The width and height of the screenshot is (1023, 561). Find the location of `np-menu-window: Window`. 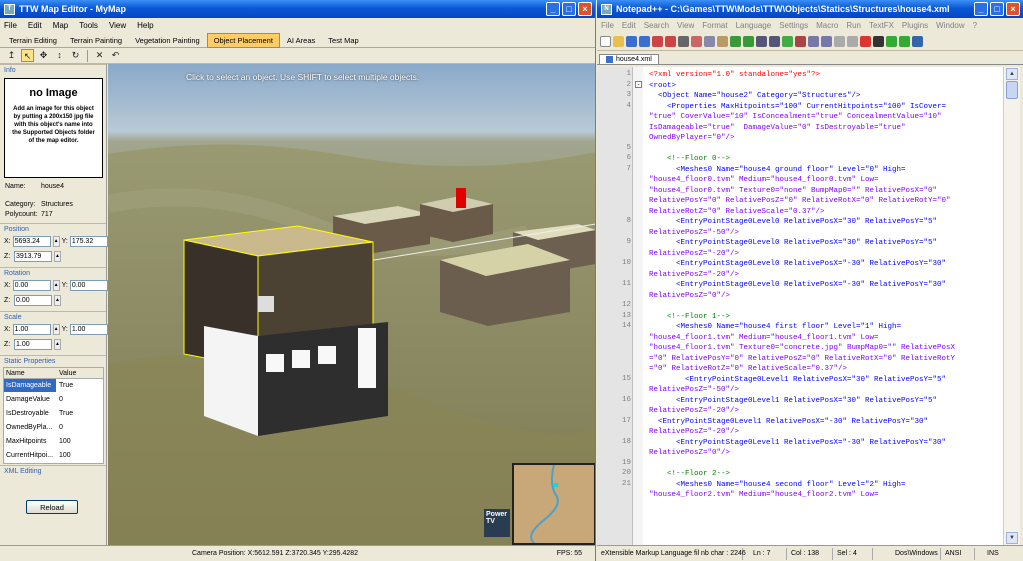

np-menu-window: Window is located at coordinates (950, 25).